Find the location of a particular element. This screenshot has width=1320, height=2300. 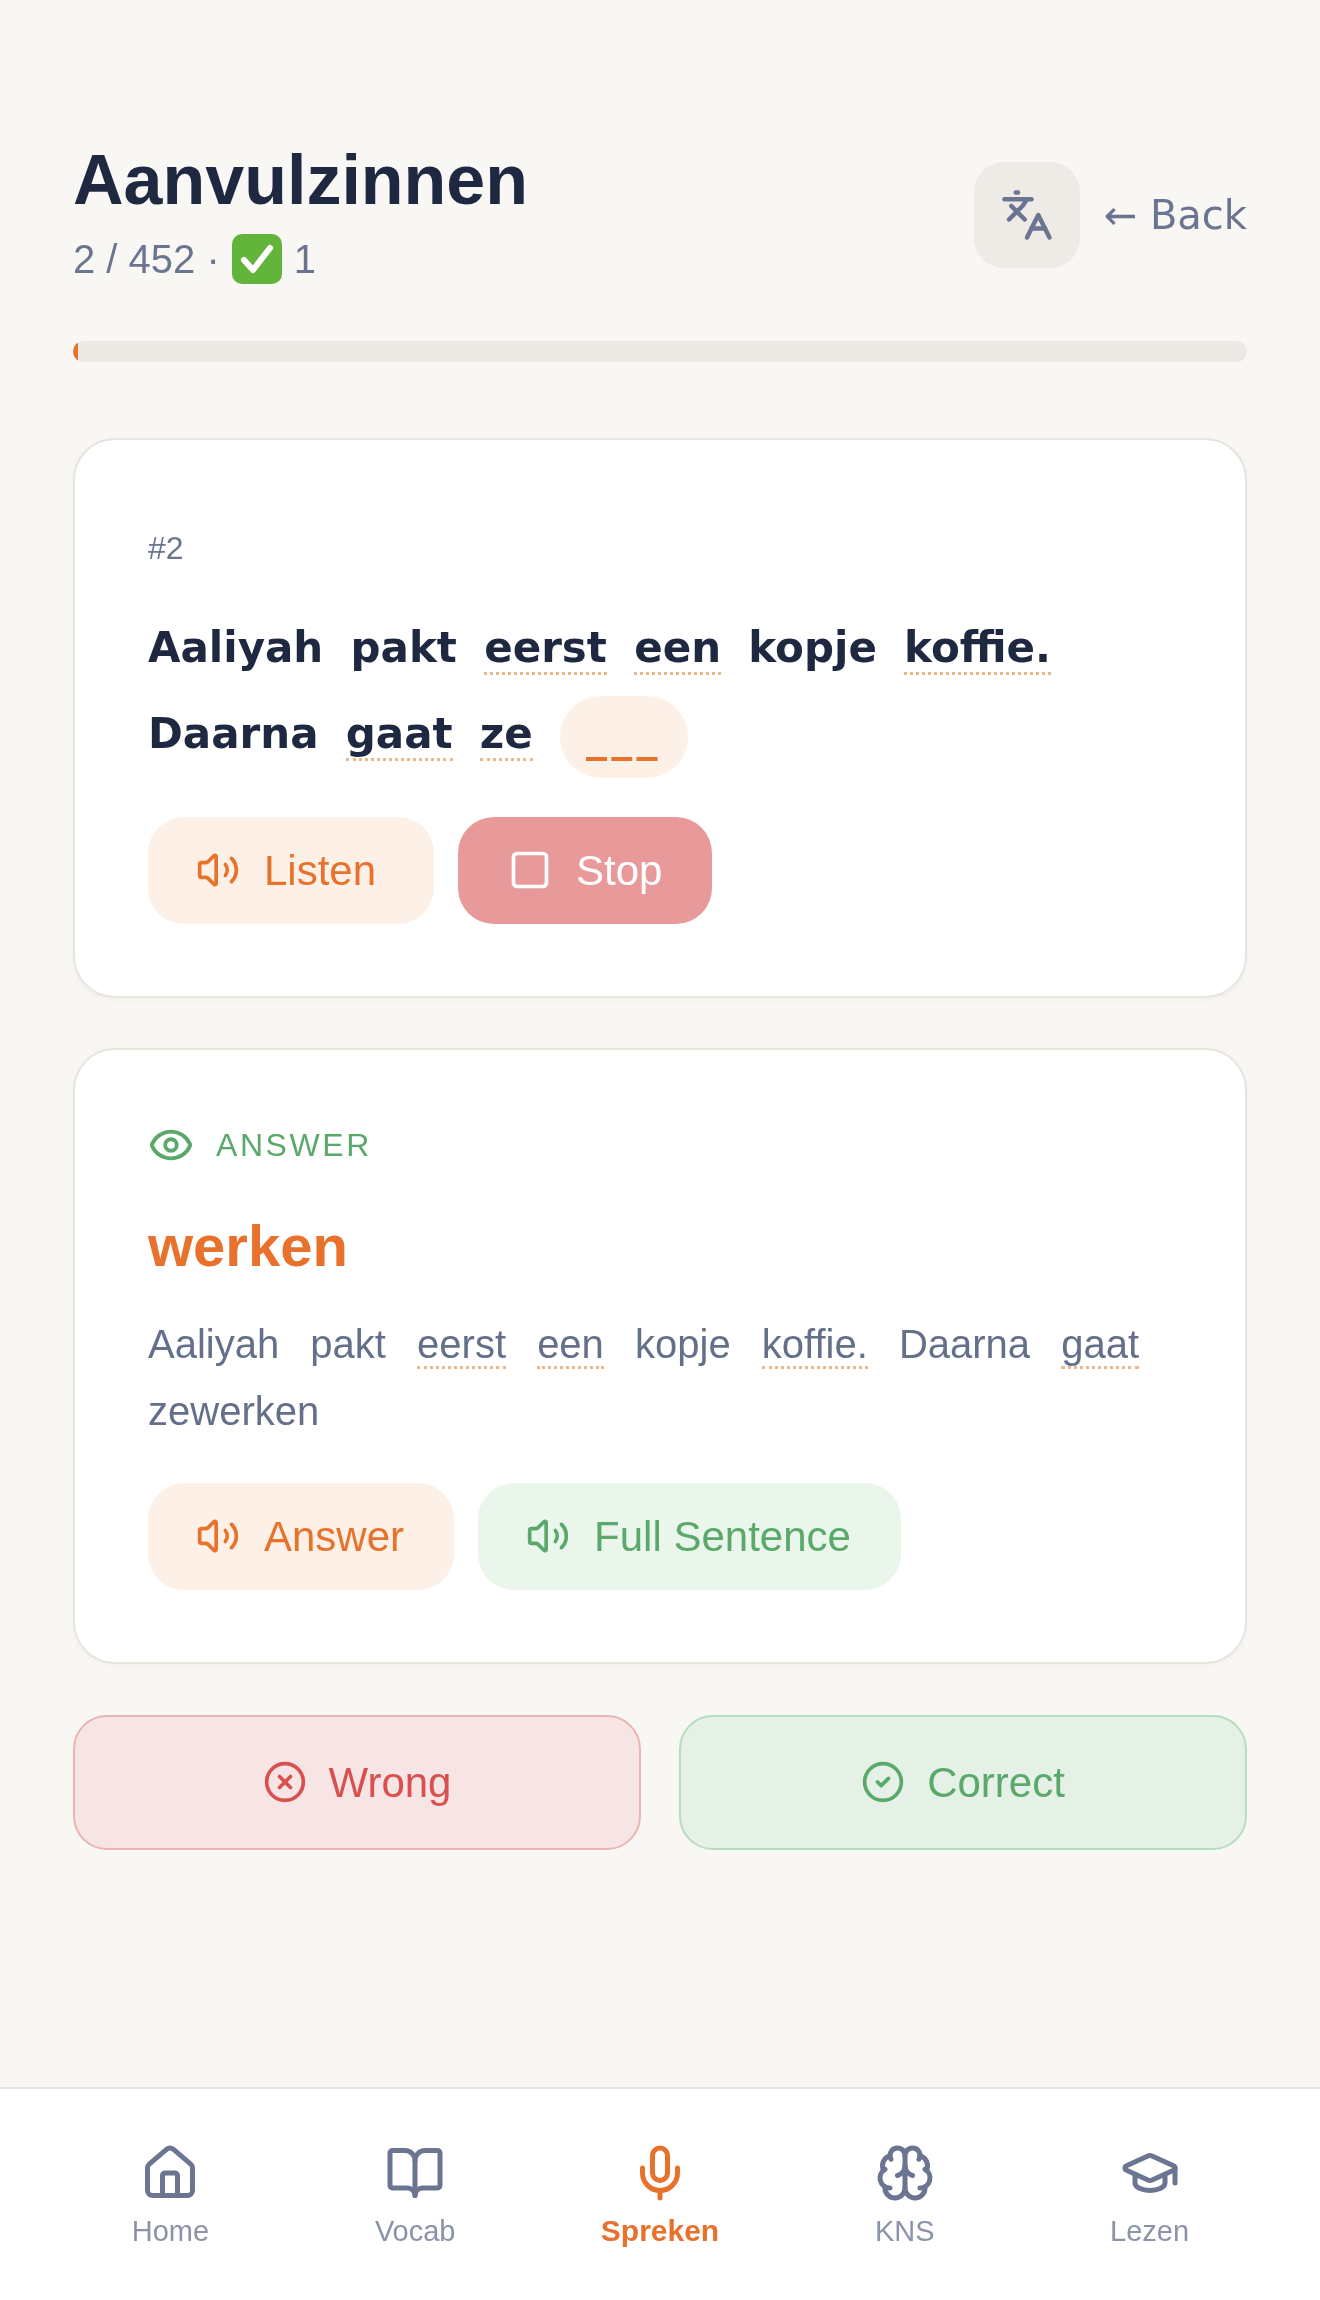

page-title: Aanvulzinnen is located at coordinates (301, 180).